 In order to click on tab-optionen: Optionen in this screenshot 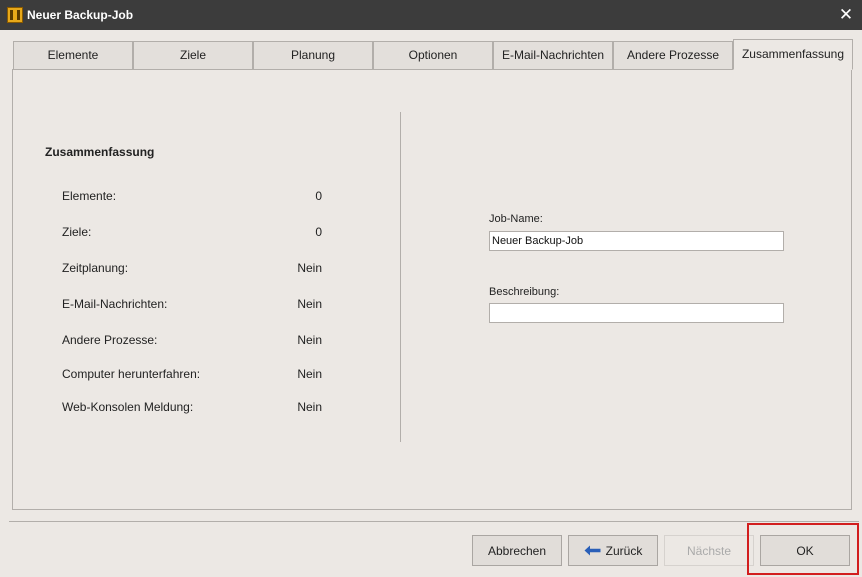, I will do `click(433, 55)`.